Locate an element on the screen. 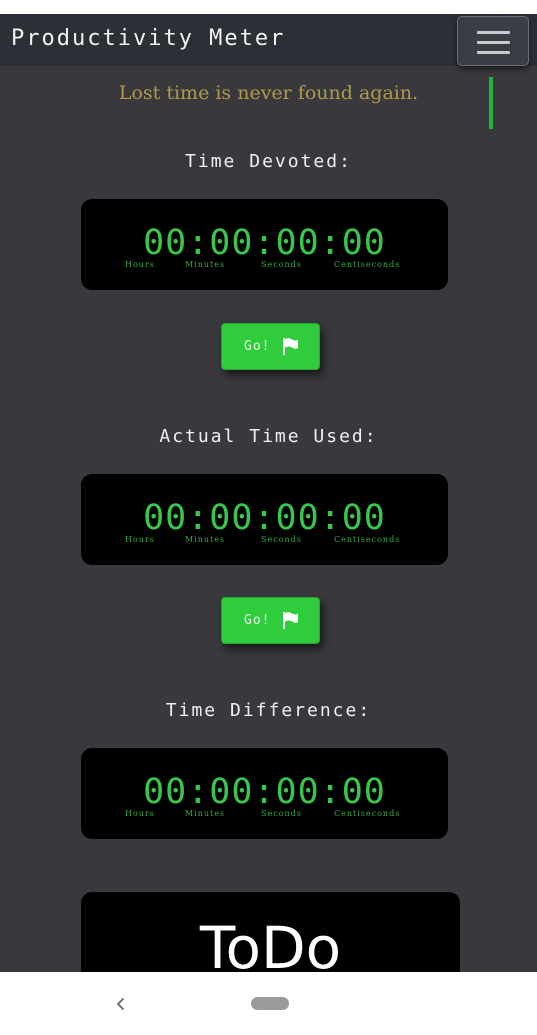 This screenshot has height=1035, width=537. actual-time-go-button: Go! is located at coordinates (270, 620).